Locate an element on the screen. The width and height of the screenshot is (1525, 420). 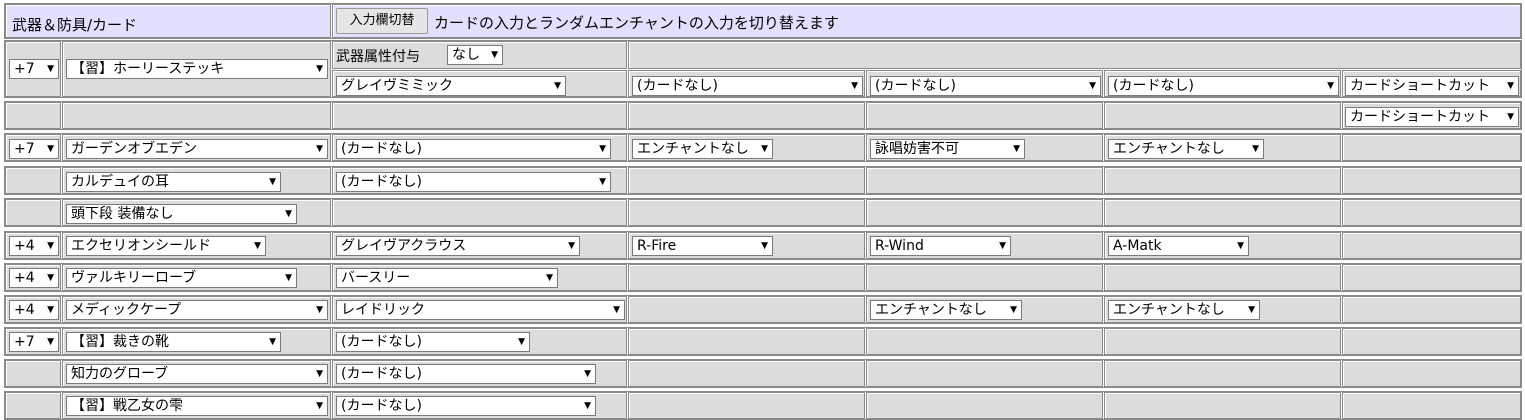
accessory1-select: 知力のグローブ ▼ is located at coordinates (197, 374).